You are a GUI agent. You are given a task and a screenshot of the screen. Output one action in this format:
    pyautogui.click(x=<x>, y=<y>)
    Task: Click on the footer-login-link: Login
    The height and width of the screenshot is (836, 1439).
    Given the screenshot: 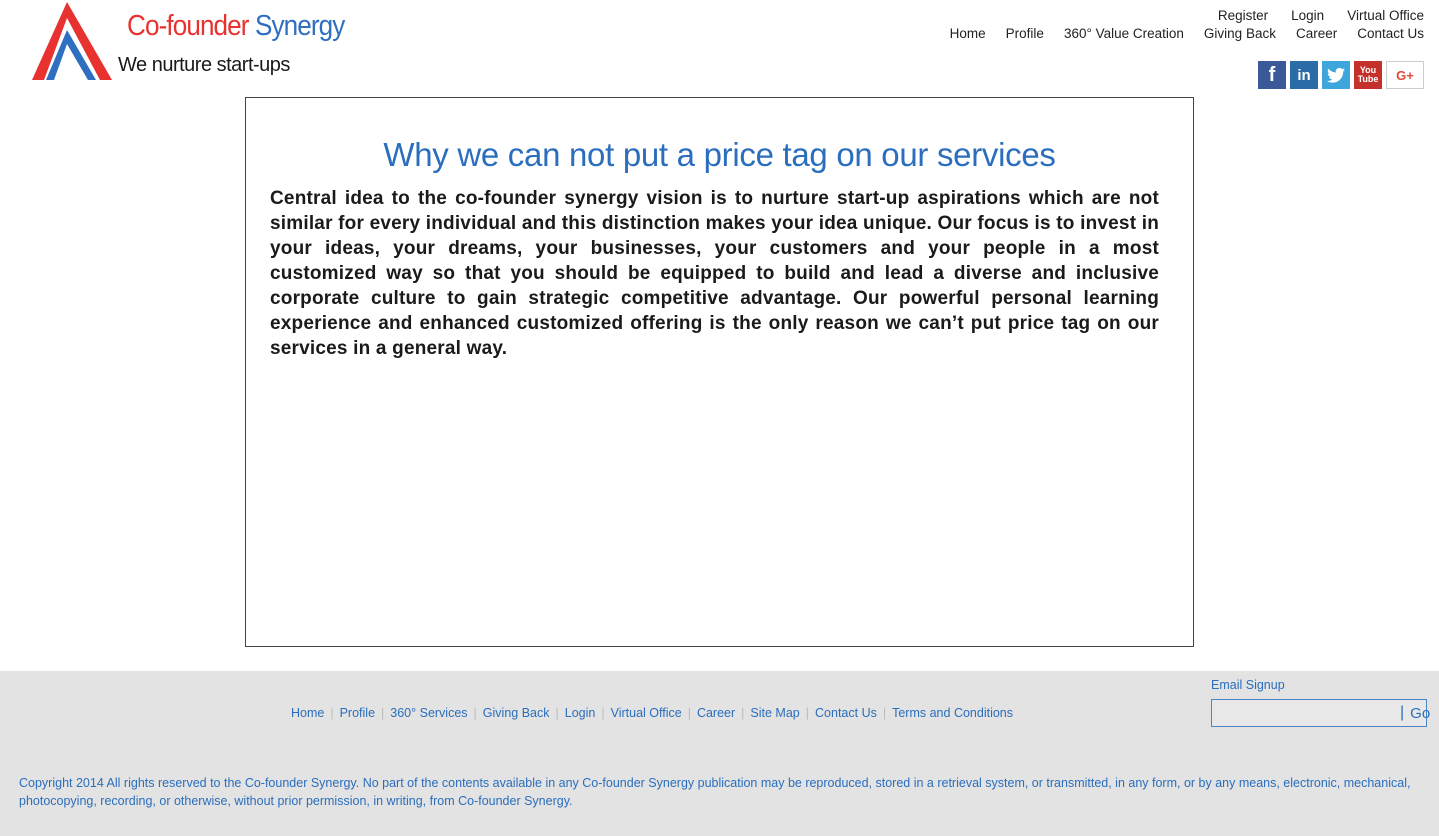 What is the action you would take?
    pyautogui.click(x=580, y=713)
    